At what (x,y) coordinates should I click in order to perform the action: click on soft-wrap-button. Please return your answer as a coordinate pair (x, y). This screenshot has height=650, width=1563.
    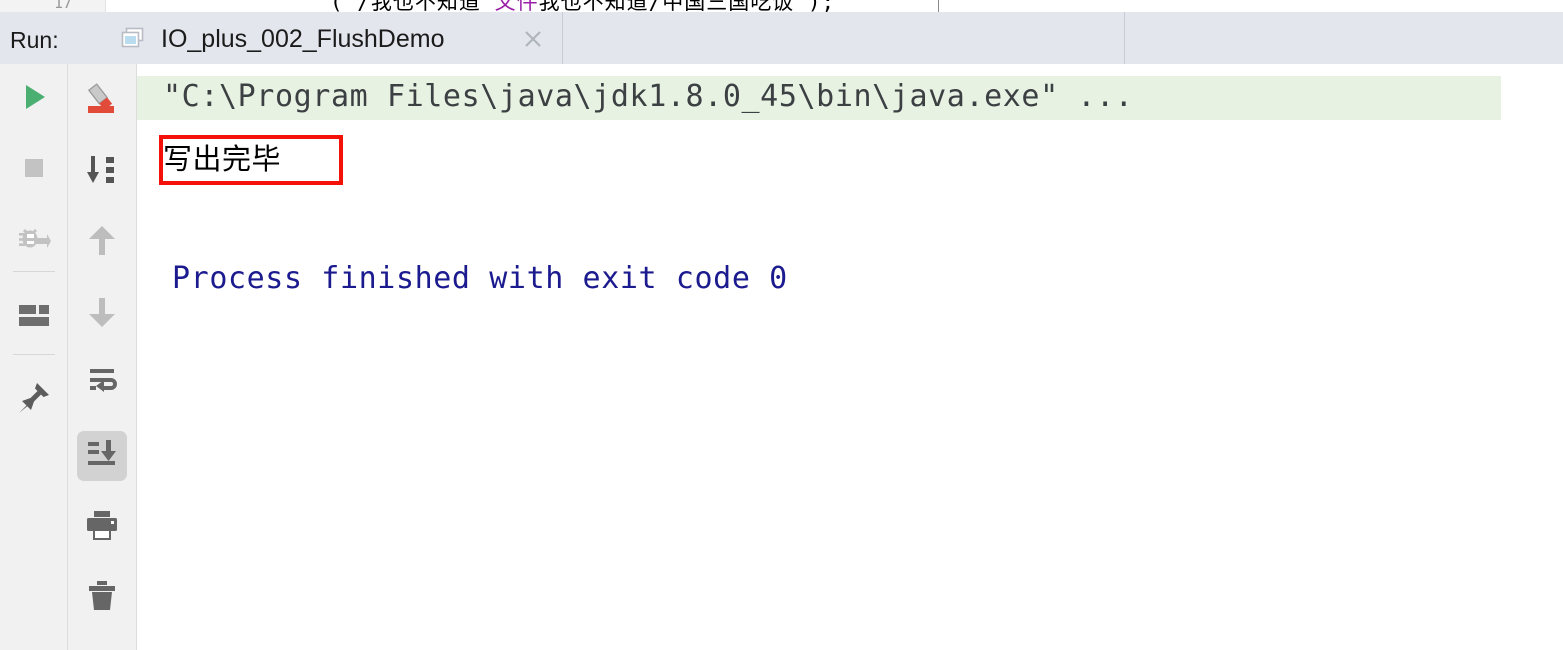
    Looking at the image, I should click on (102, 385).